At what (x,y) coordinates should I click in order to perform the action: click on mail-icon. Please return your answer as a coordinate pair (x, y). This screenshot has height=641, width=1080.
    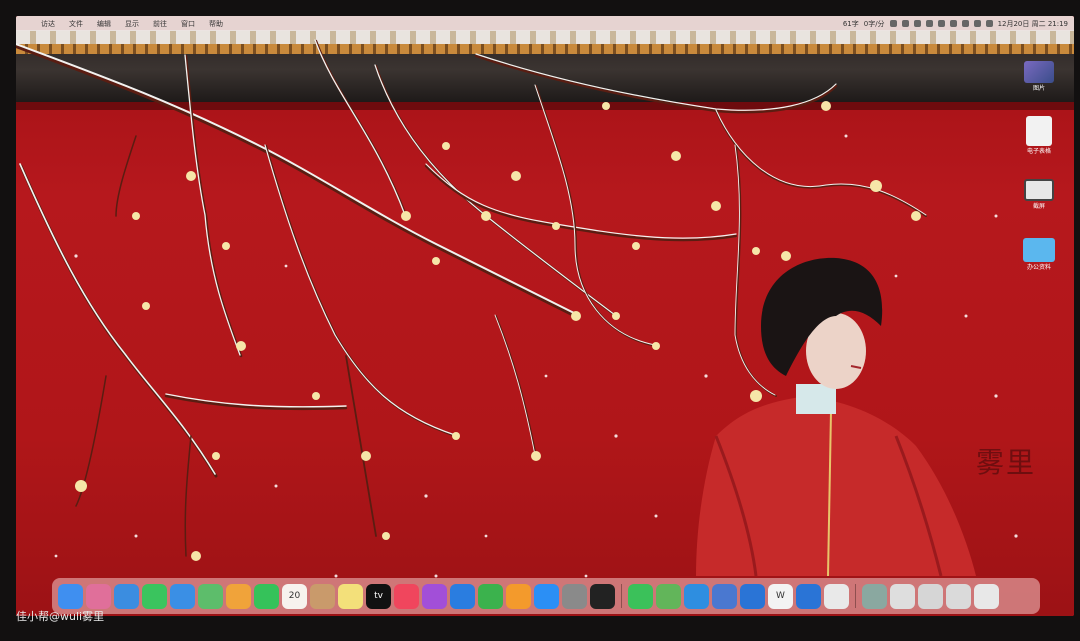
    Looking at the image, I should click on (182, 596).